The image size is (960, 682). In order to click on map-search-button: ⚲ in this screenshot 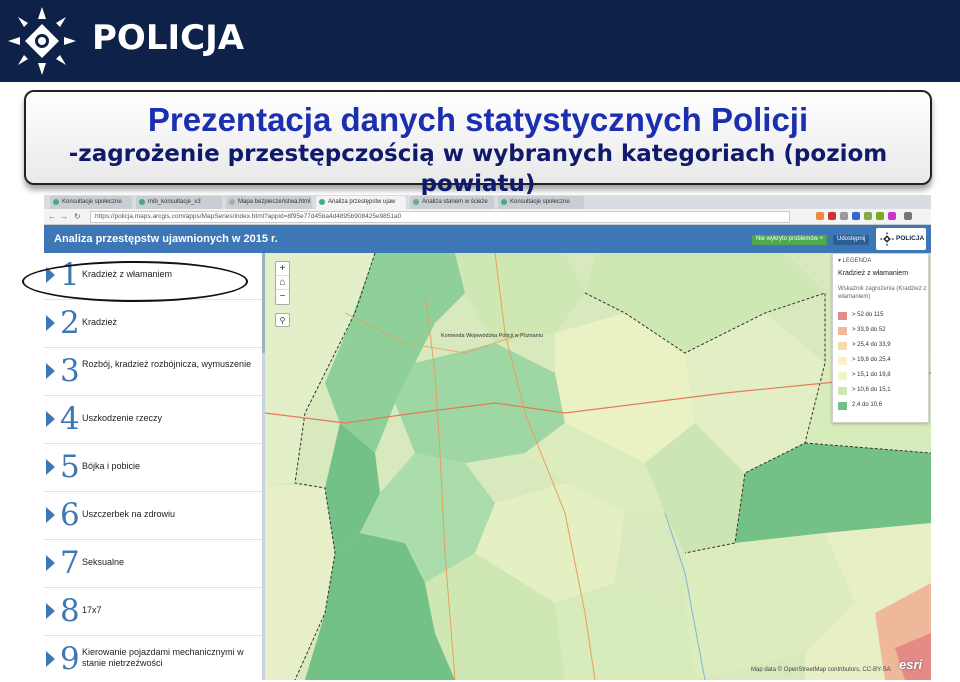, I will do `click(282, 320)`.